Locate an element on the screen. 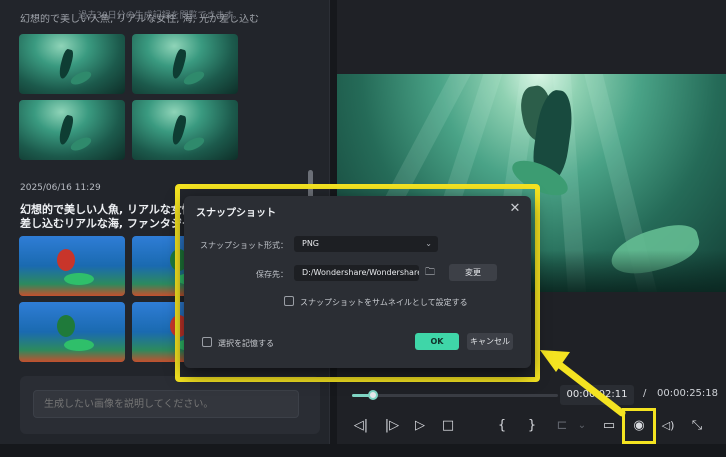  prompt-input is located at coordinates (166, 404).